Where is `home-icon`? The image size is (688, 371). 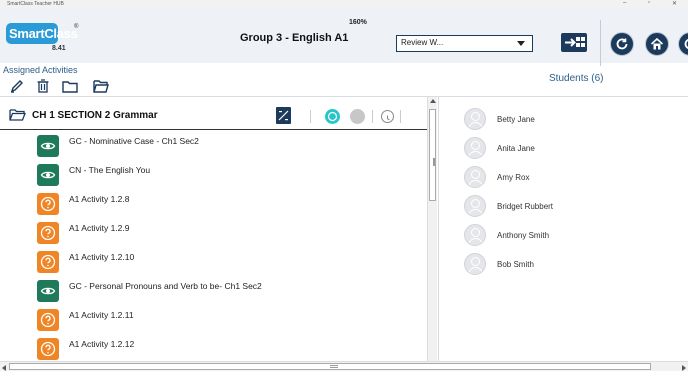 home-icon is located at coordinates (657, 43).